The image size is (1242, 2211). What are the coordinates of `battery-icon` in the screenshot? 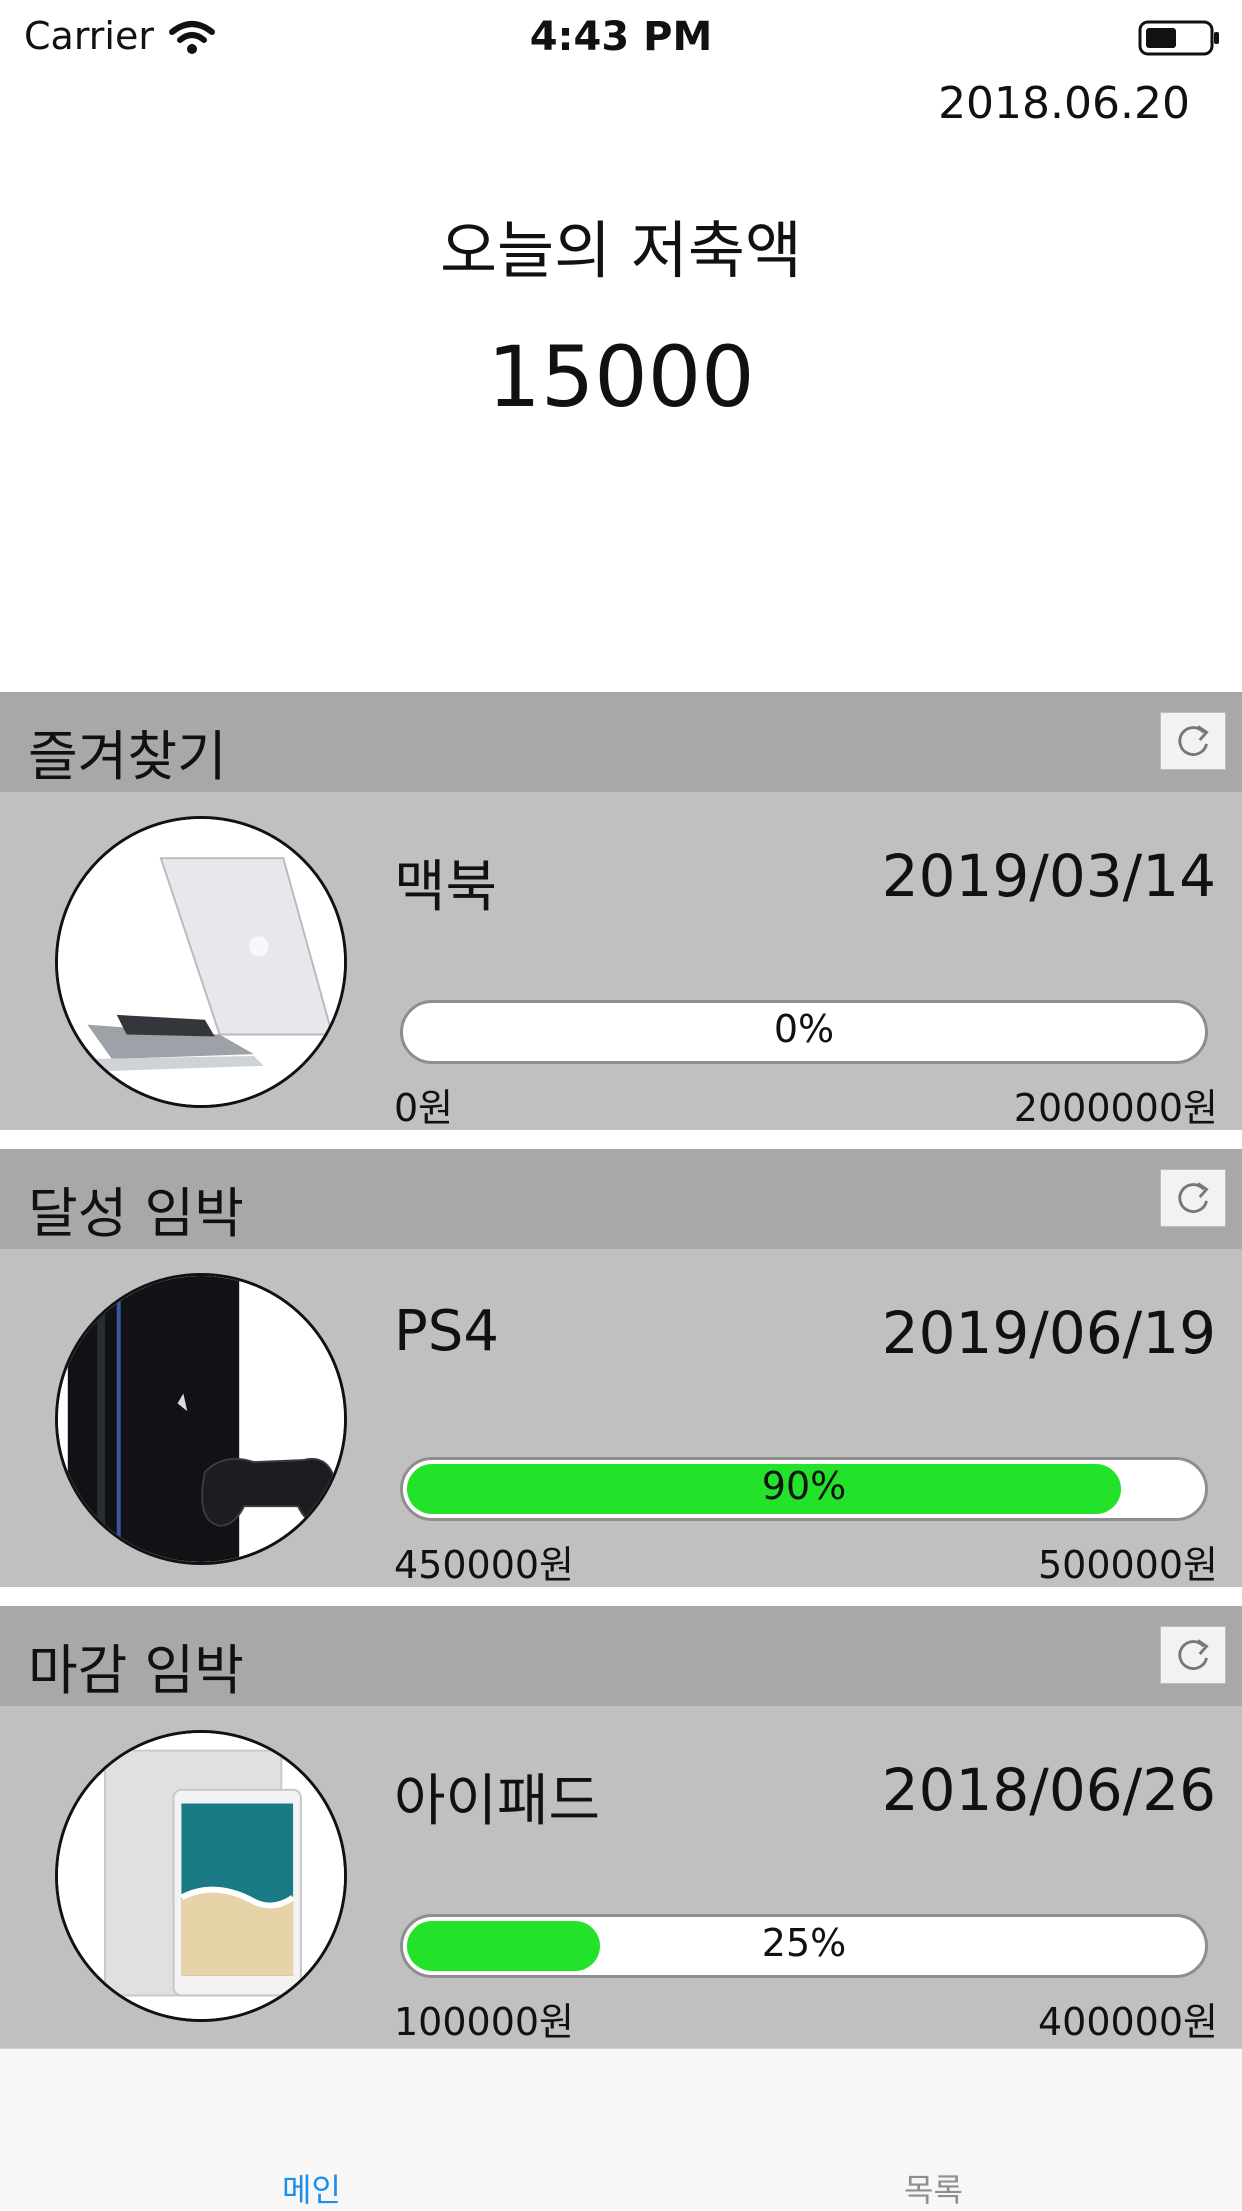 It's located at (1178, 38).